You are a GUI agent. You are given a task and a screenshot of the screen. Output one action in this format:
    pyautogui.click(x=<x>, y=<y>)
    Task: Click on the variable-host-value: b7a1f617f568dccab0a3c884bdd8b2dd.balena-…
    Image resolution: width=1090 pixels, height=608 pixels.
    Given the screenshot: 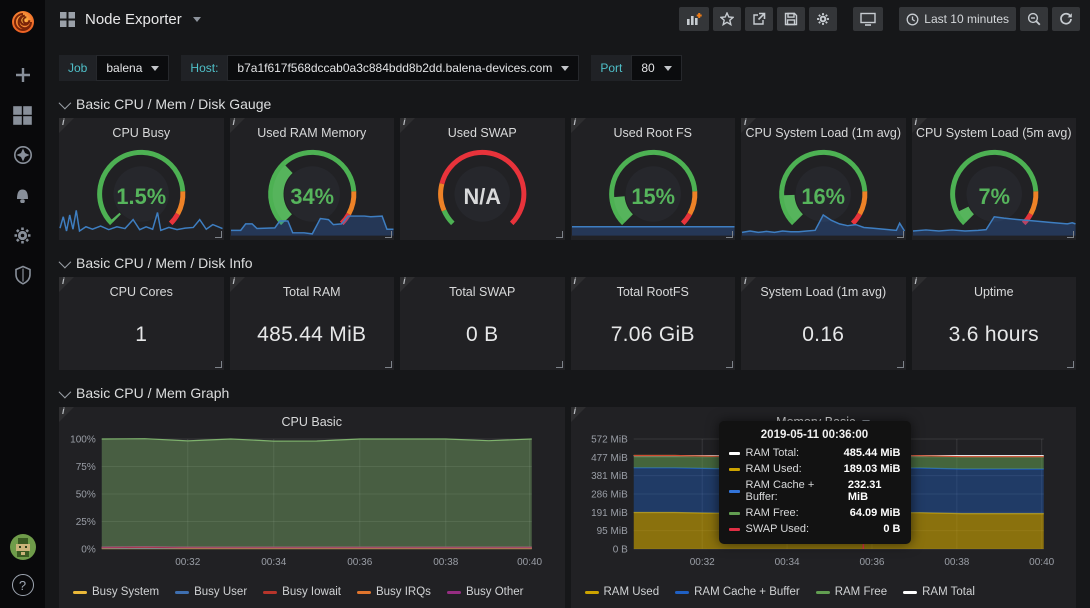 What is the action you would take?
    pyautogui.click(x=403, y=68)
    